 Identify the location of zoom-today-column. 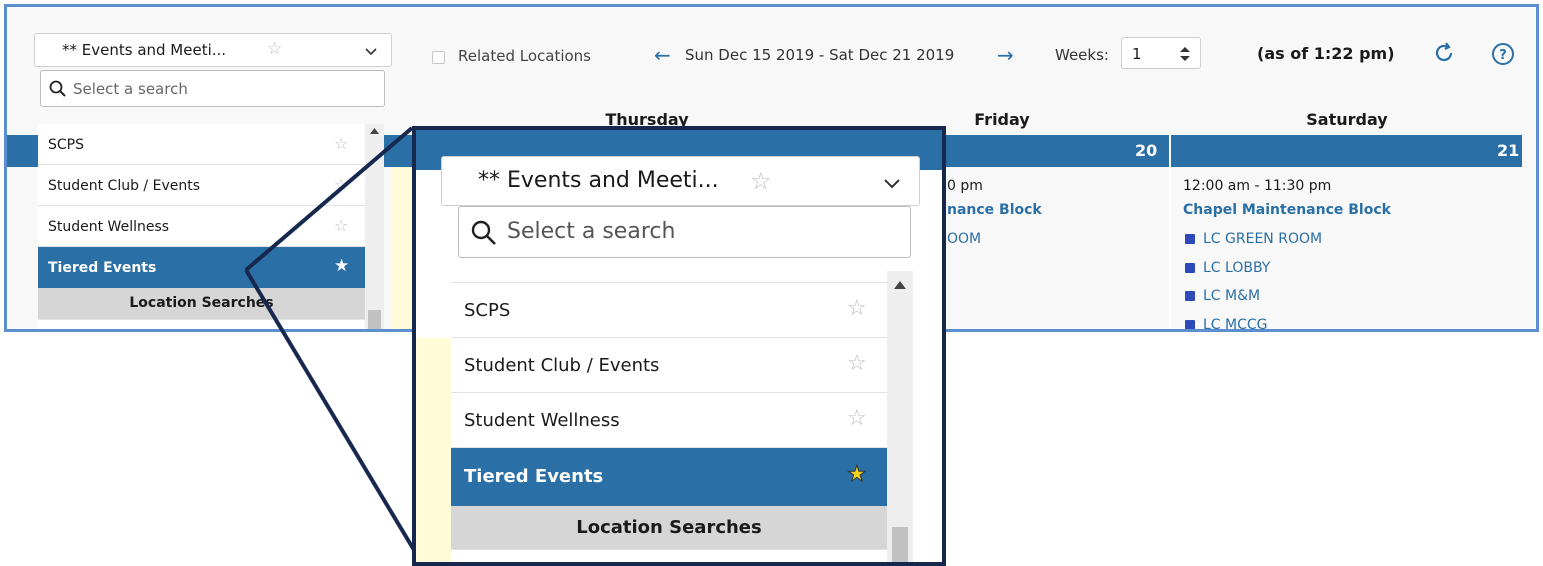
(434, 450).